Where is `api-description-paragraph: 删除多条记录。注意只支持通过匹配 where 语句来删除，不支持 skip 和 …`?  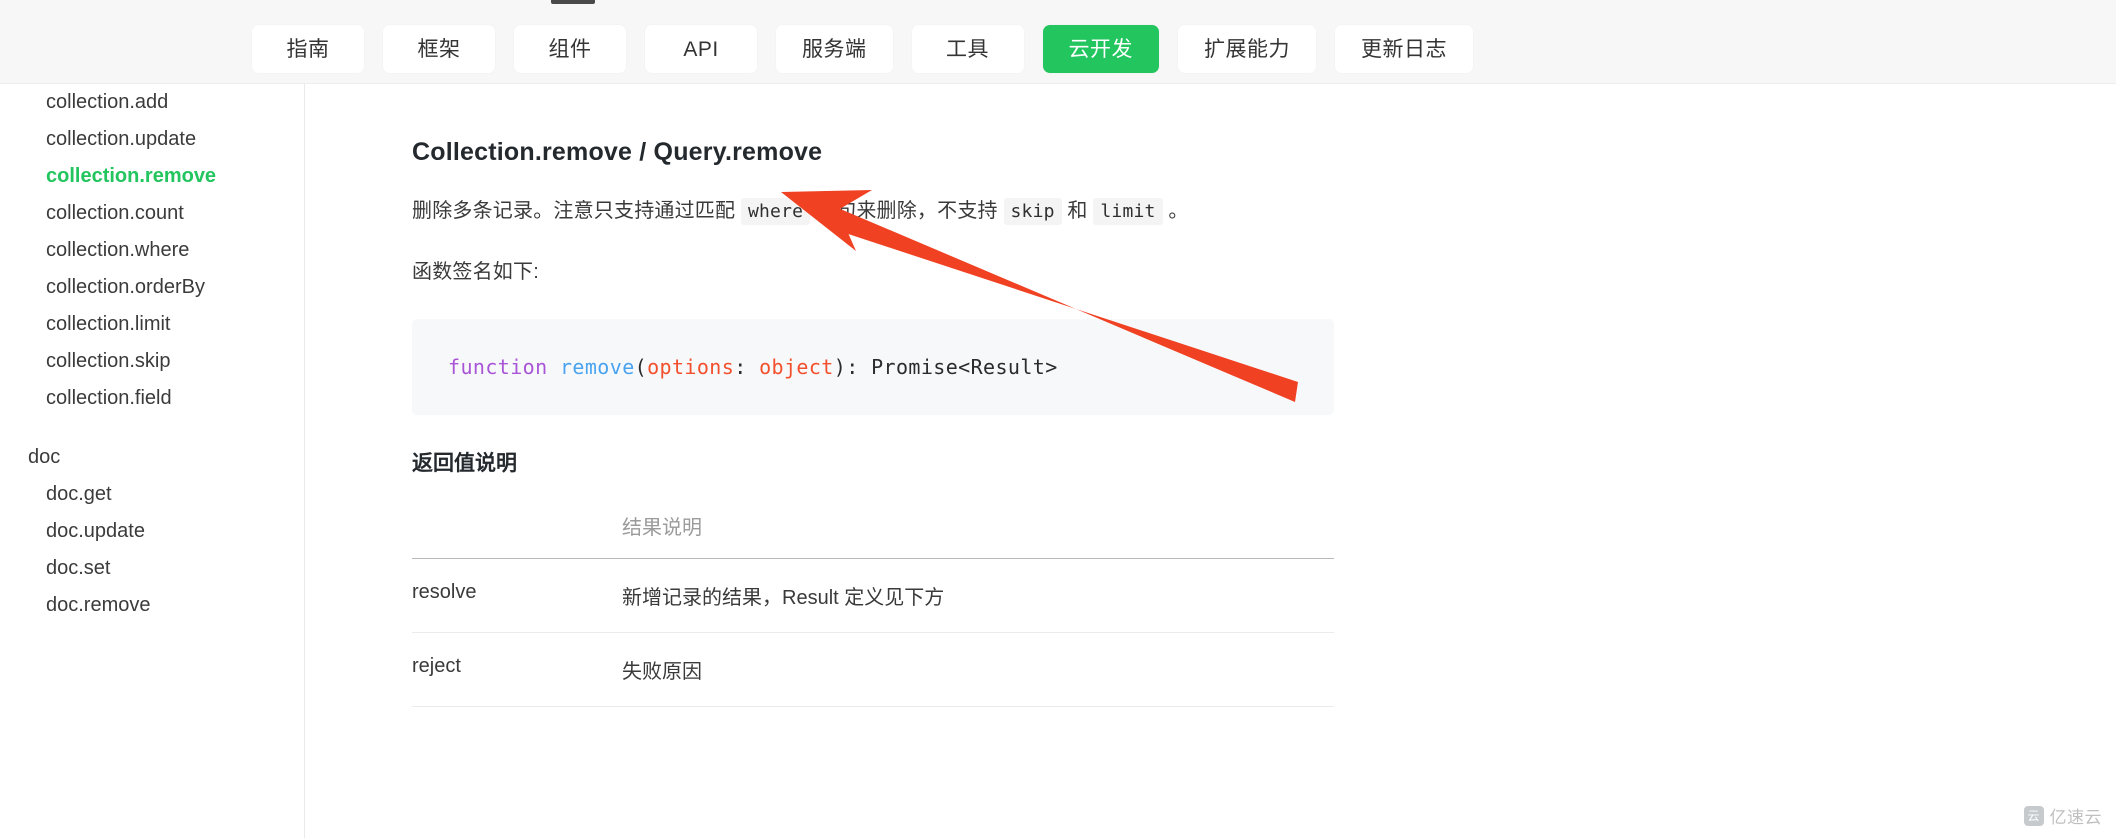 api-description-paragraph: 删除多条记录。注意只支持通过匹配 where 语句来删除，不支持 skip 和 … is located at coordinates (877, 211).